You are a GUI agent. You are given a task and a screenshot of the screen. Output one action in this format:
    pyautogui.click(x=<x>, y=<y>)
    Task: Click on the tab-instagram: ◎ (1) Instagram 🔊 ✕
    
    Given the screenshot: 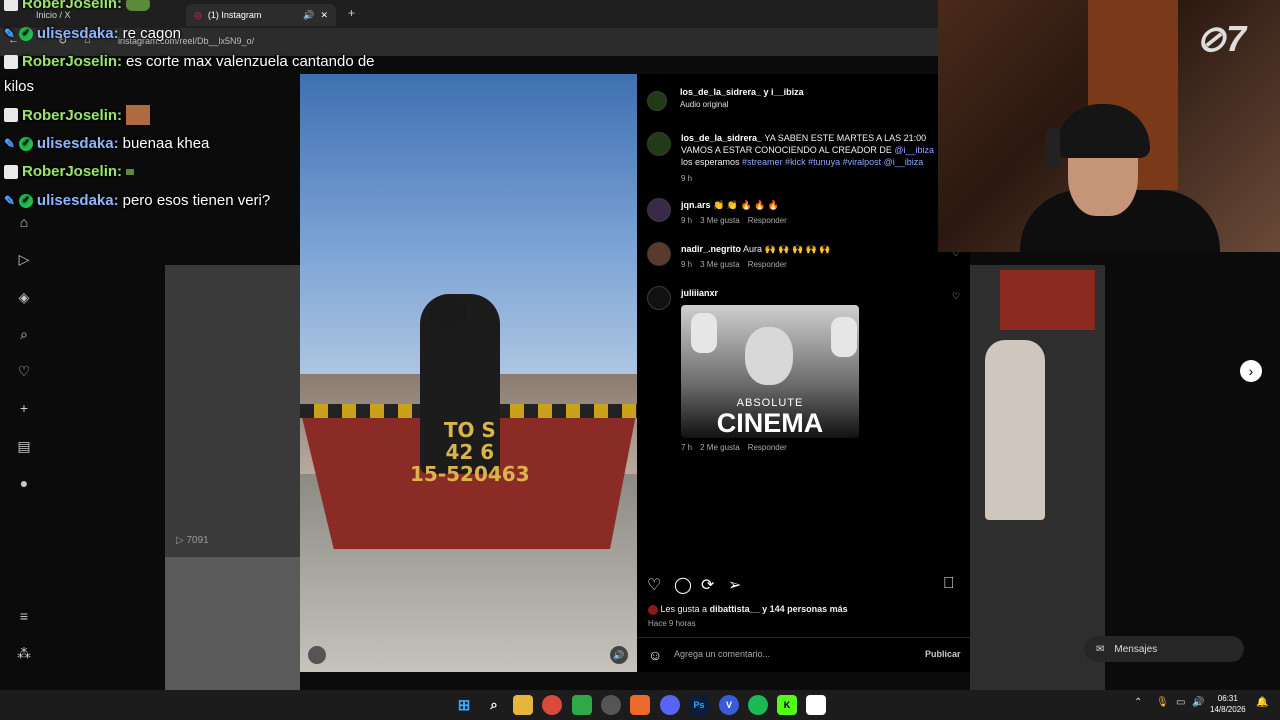 What is the action you would take?
    pyautogui.click(x=261, y=15)
    